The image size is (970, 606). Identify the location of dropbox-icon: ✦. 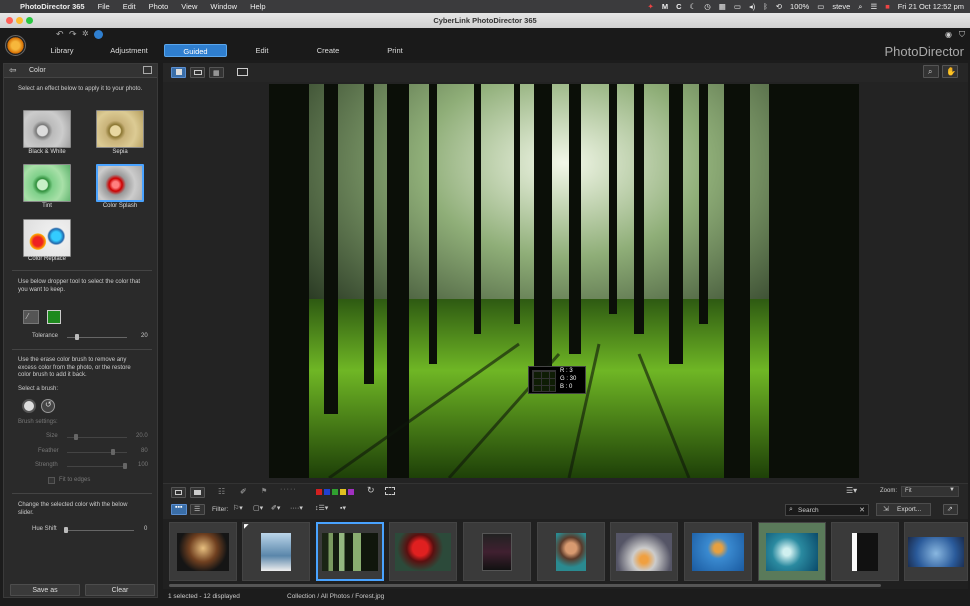
(651, 6).